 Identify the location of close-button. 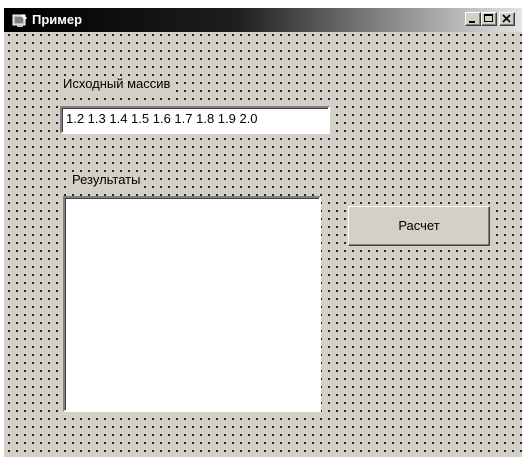
(507, 19).